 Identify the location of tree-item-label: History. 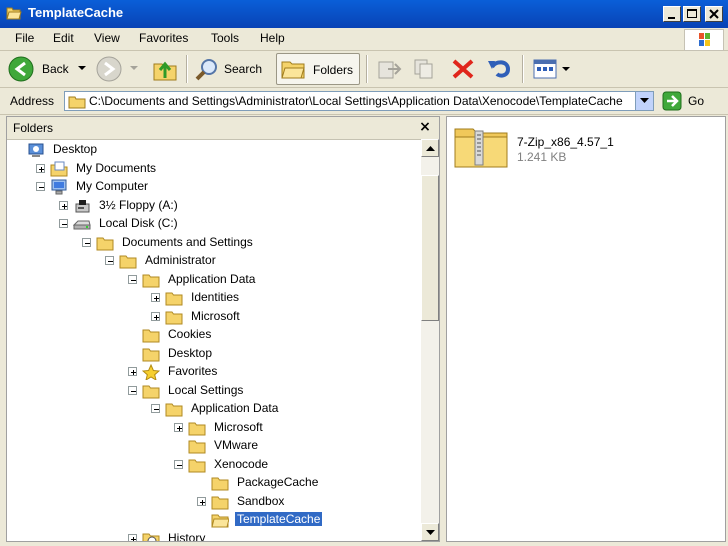
(187, 536).